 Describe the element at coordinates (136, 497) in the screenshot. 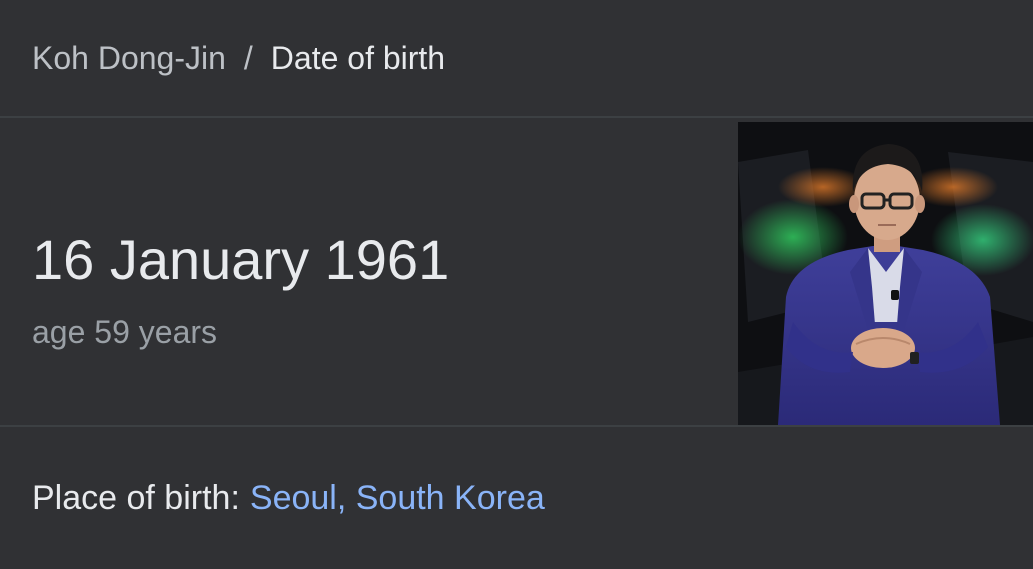

I see `place-of-birth-label: Place of birth:` at that location.